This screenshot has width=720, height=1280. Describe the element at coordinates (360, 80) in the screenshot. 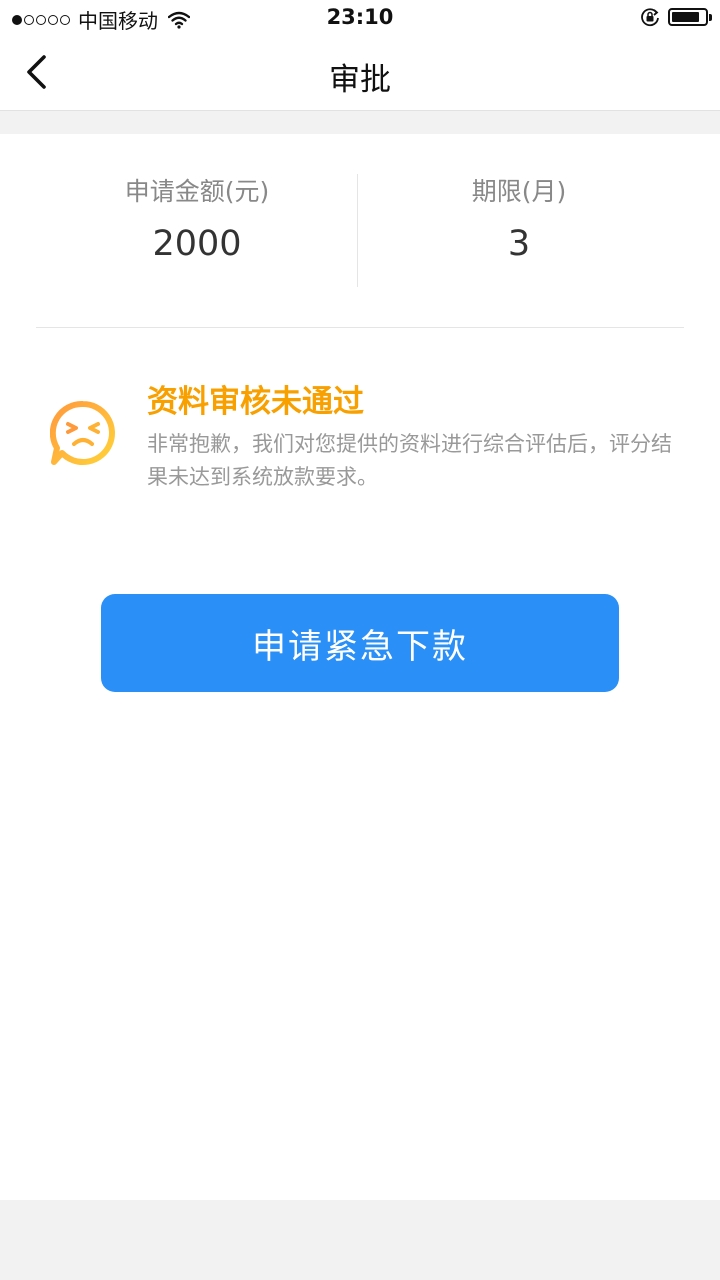

I see `page-title: 审批` at that location.